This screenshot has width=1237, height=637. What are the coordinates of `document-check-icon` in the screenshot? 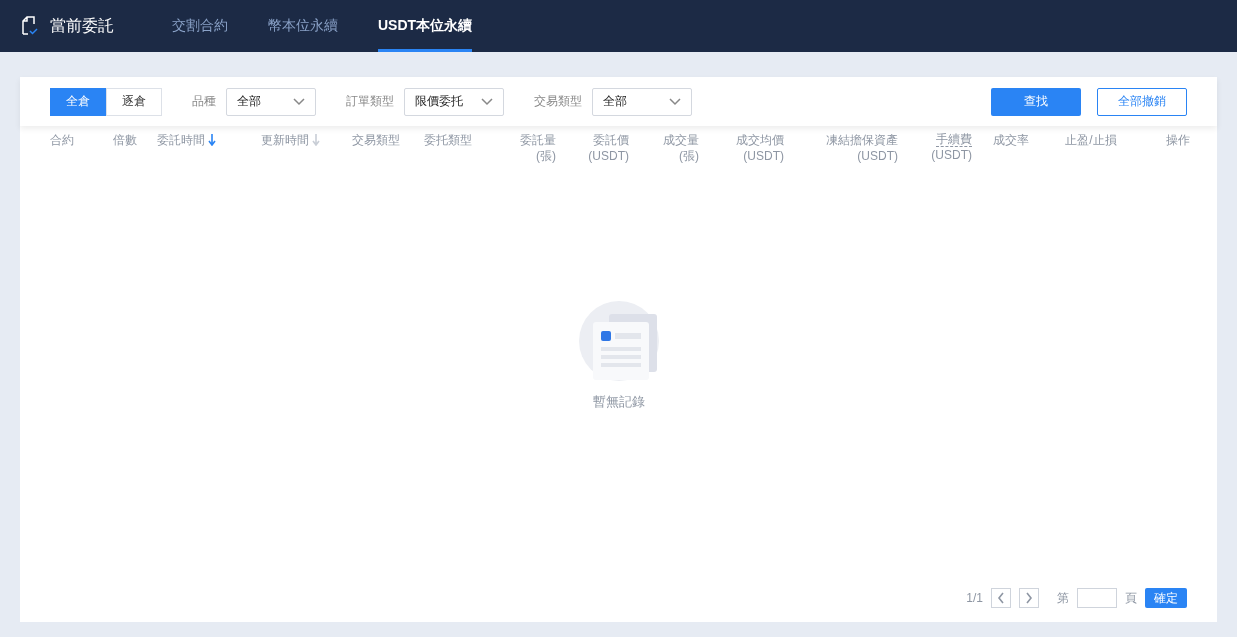 It's located at (30, 26).